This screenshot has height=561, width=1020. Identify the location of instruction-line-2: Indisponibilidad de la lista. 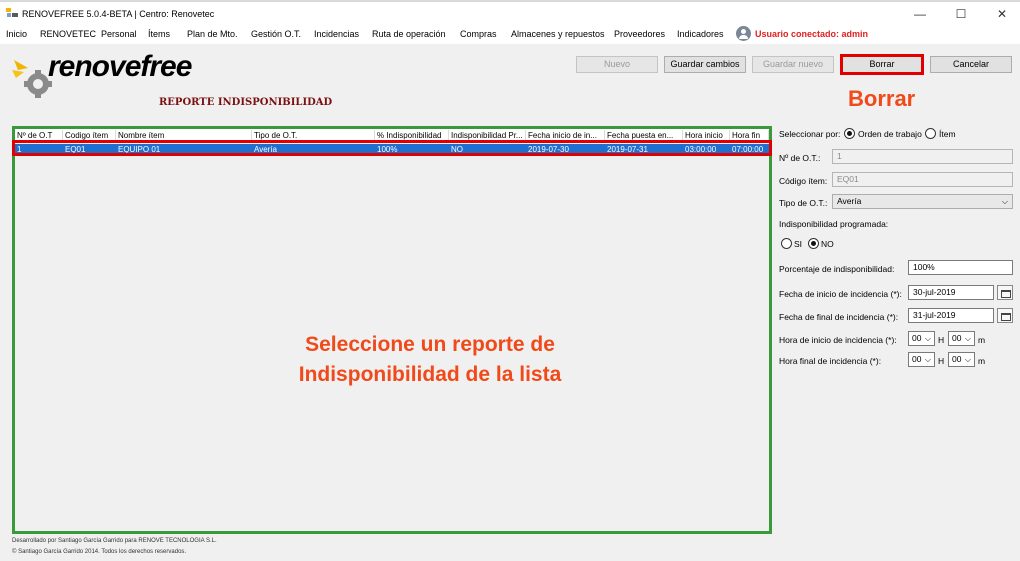
(430, 374).